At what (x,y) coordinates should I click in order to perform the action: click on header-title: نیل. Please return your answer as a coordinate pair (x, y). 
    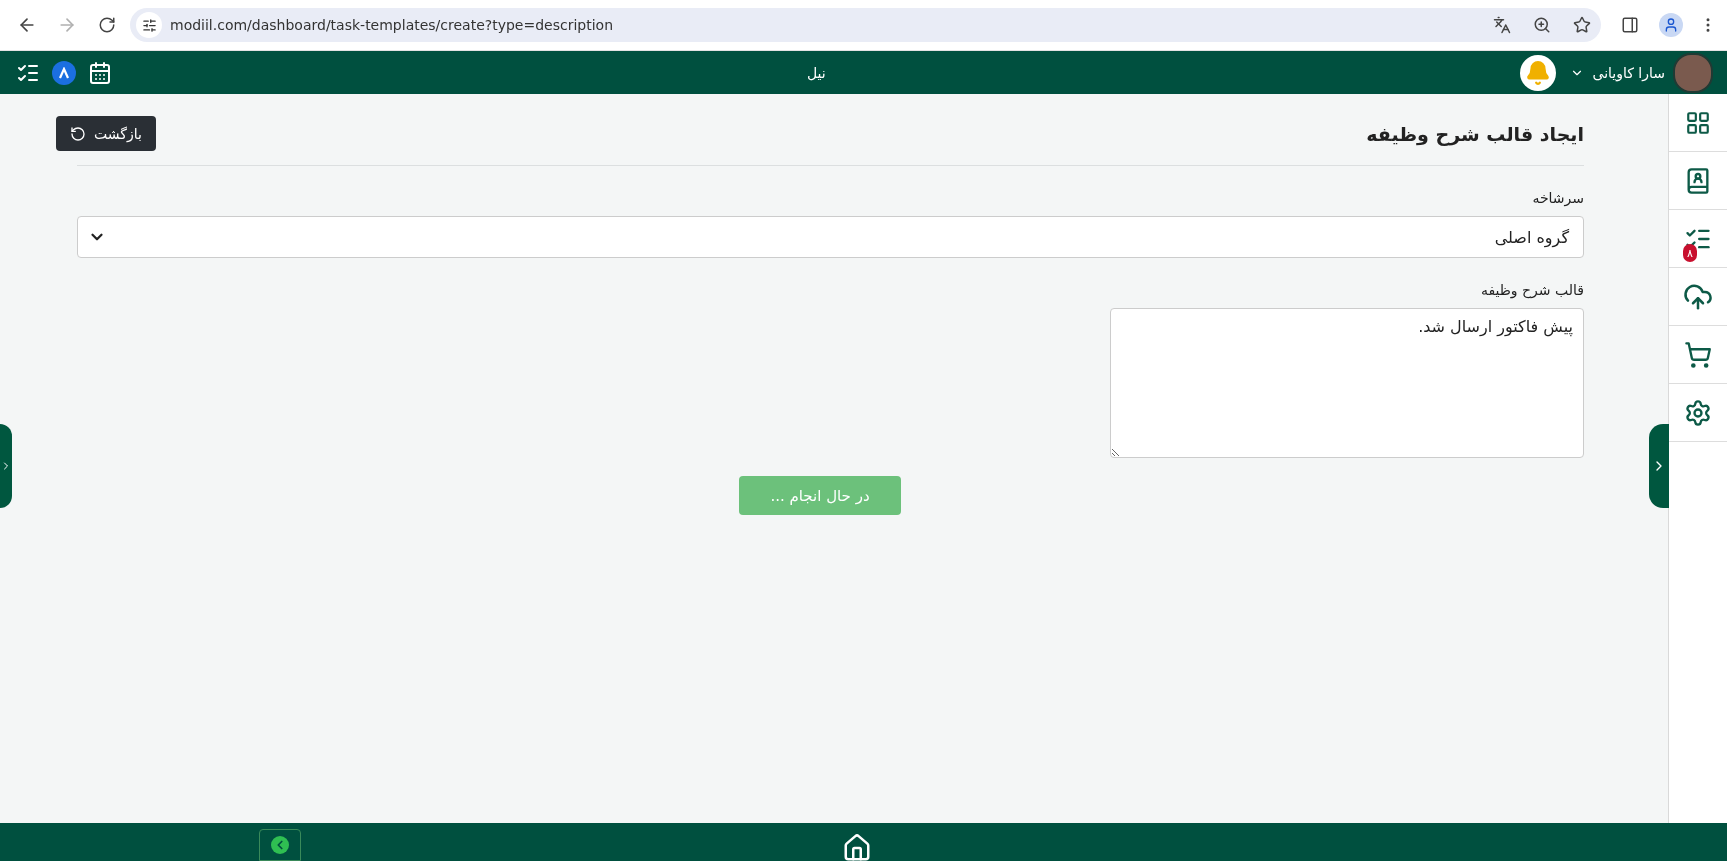
    Looking at the image, I should click on (816, 72).